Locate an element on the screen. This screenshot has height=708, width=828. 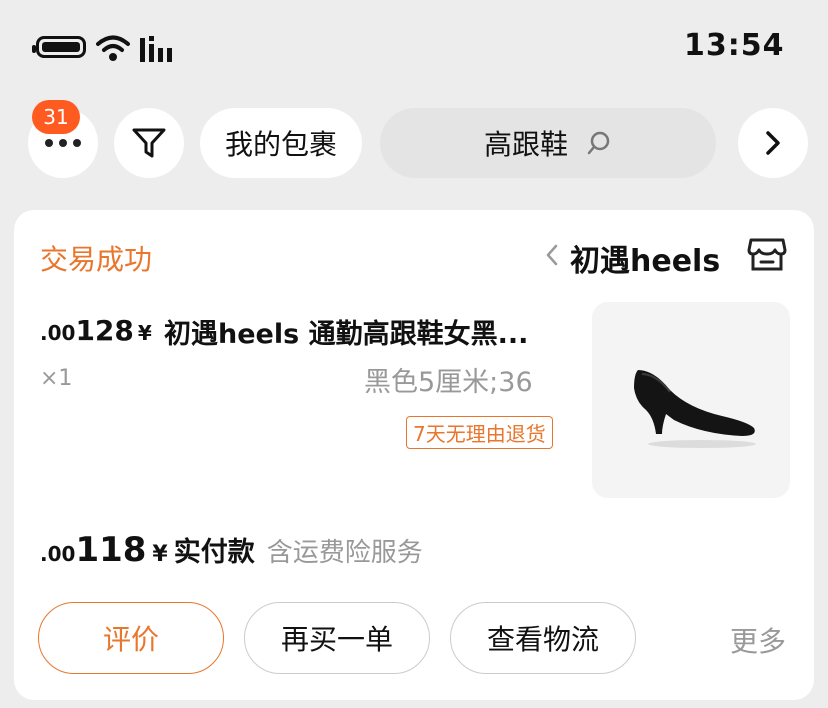
notification-badge: 31 is located at coordinates (56, 117).